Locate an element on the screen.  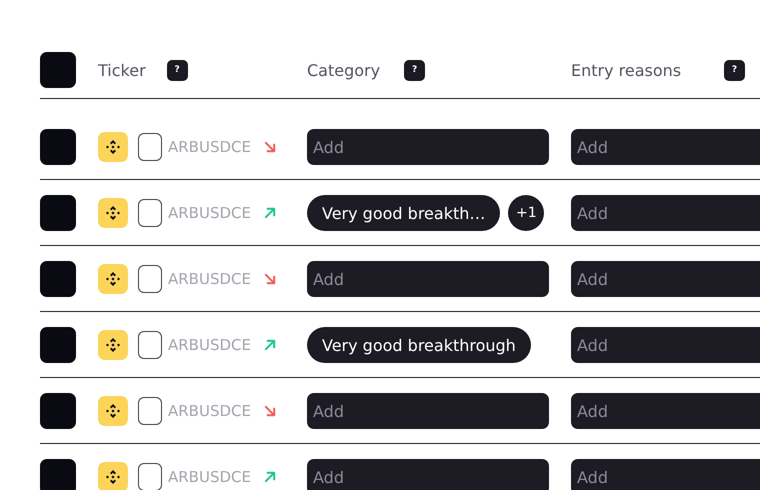
column-header: Entry reasons is located at coordinates (626, 70).